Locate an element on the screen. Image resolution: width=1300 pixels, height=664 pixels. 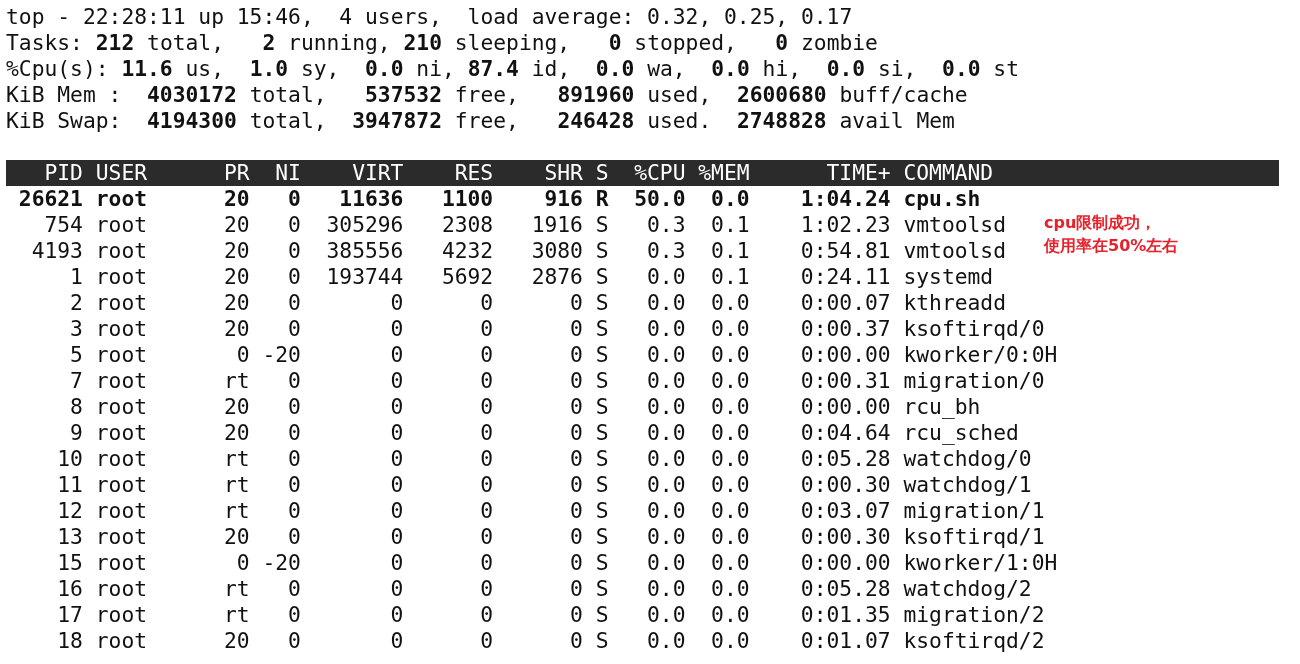
table-cell-text: 15 is located at coordinates (69, 563).